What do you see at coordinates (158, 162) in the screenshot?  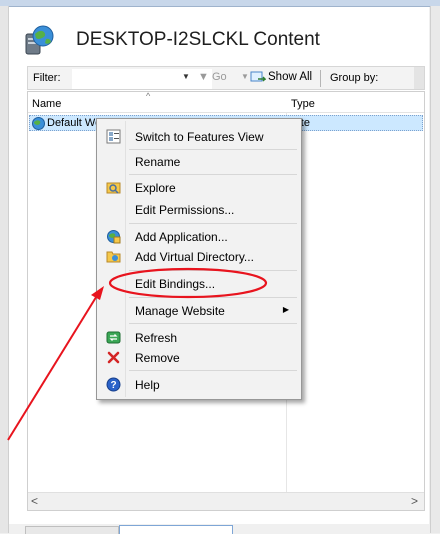 I see `menu-item-label: Rename` at bounding box center [158, 162].